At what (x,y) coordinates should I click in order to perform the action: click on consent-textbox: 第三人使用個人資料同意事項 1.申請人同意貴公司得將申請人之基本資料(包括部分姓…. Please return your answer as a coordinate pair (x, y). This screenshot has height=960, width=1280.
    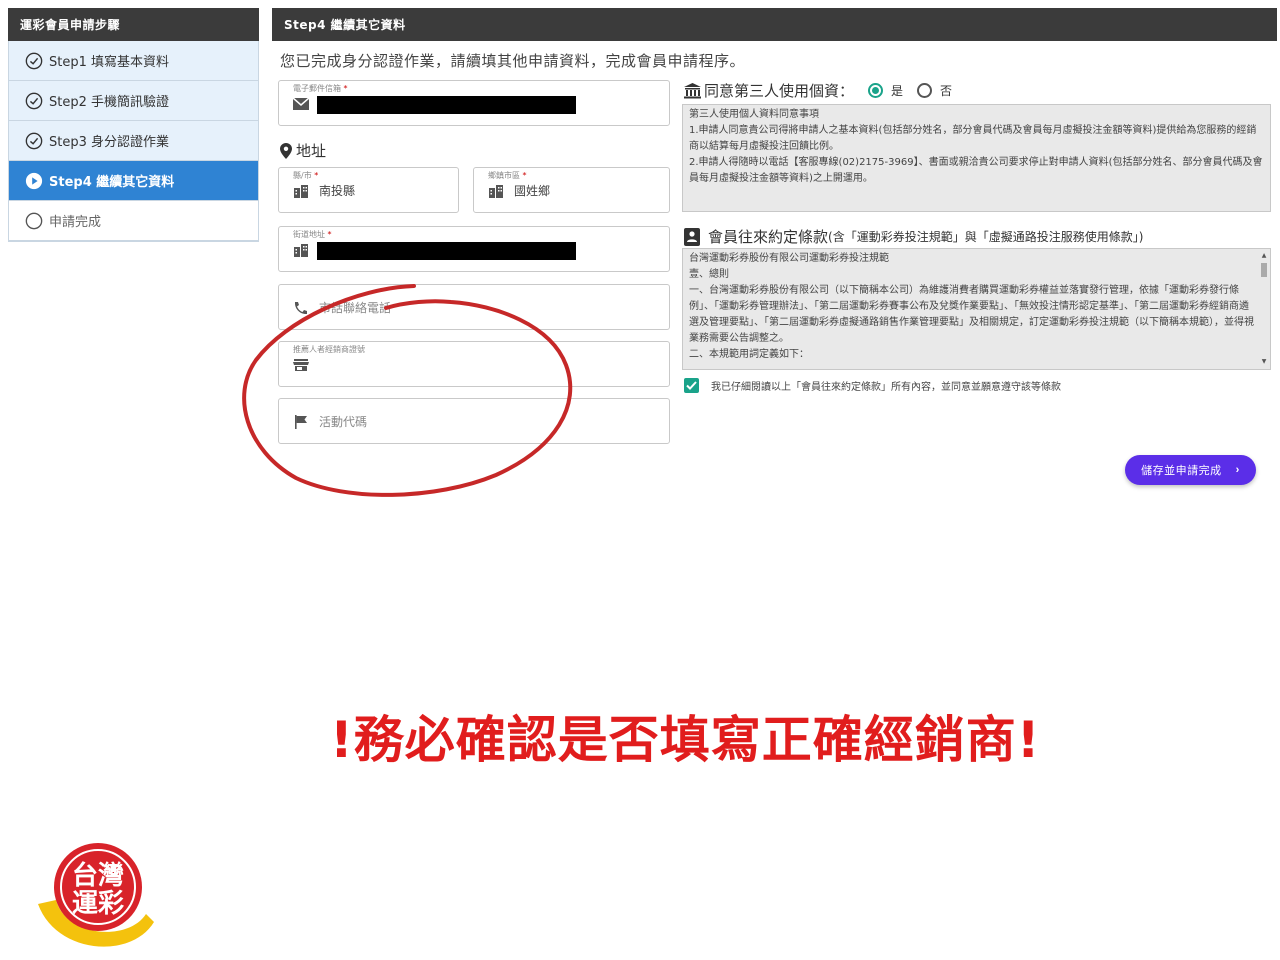
    Looking at the image, I should click on (976, 158).